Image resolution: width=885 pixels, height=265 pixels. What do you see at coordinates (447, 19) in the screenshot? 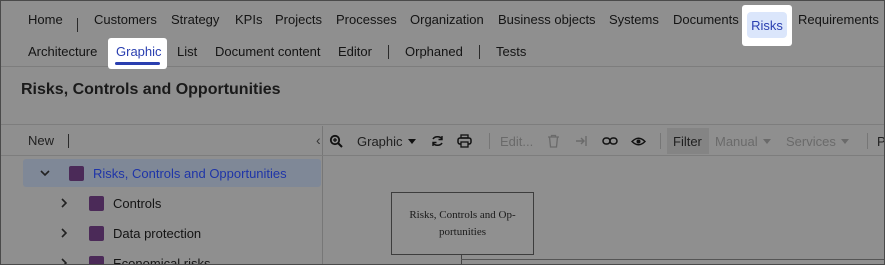
I see `nav-organization: Organization` at bounding box center [447, 19].